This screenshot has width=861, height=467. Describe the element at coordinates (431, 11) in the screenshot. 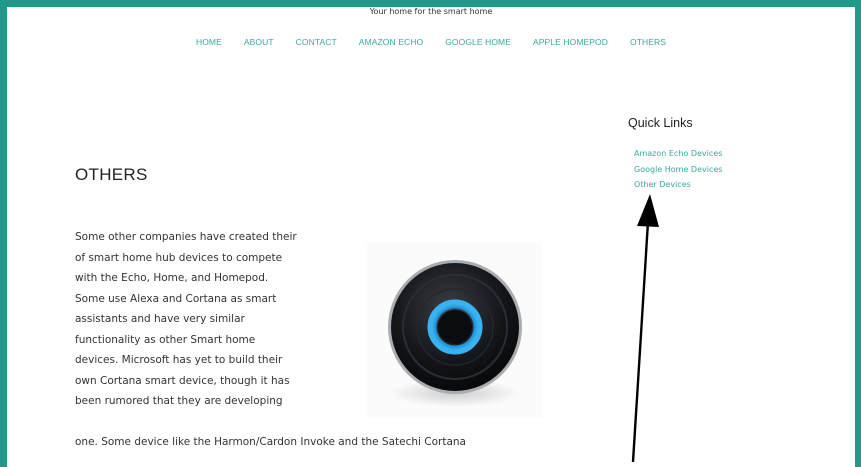

I see `site-tagline: Your home for the smart home` at that location.